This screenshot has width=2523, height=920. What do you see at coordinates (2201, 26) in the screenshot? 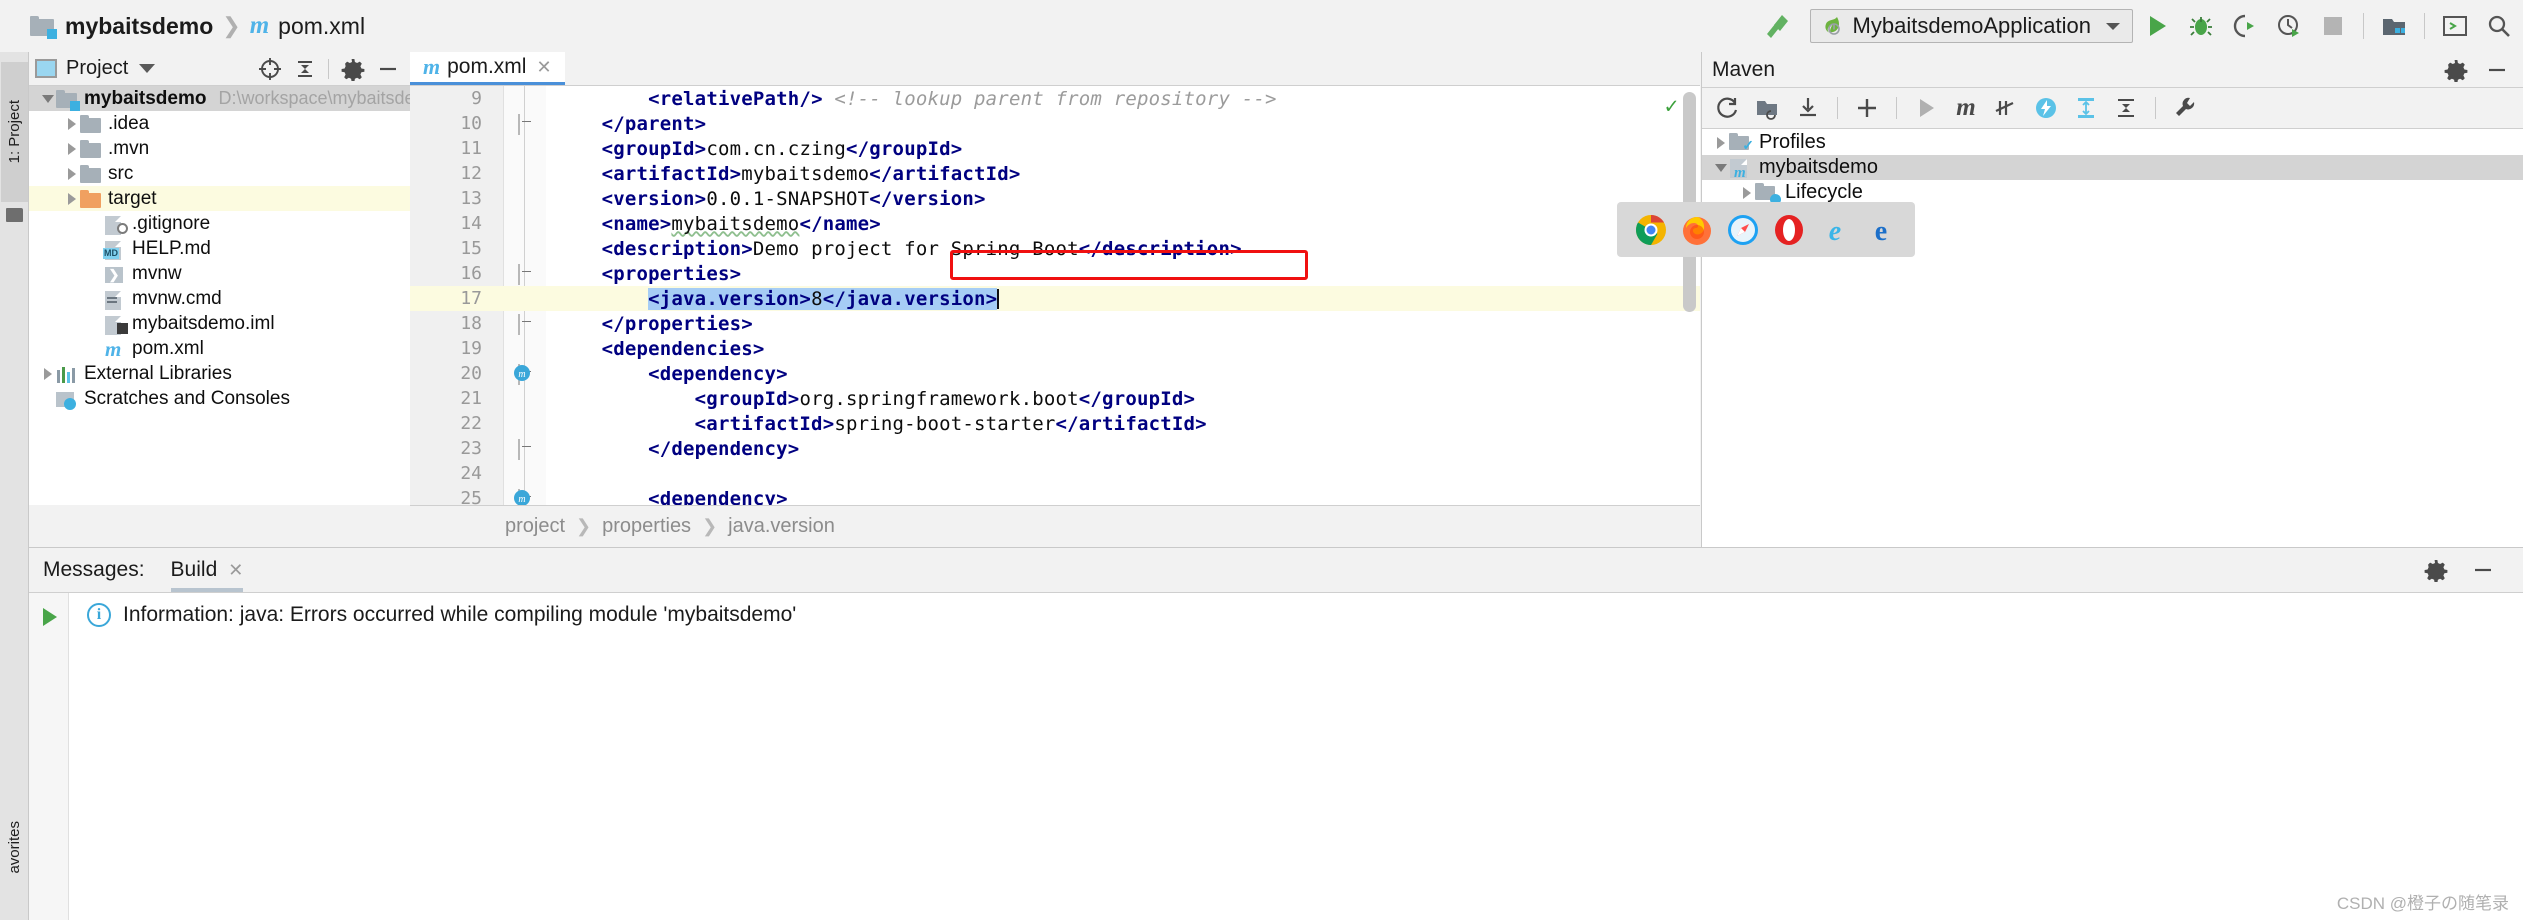
I see `debug-button` at bounding box center [2201, 26].